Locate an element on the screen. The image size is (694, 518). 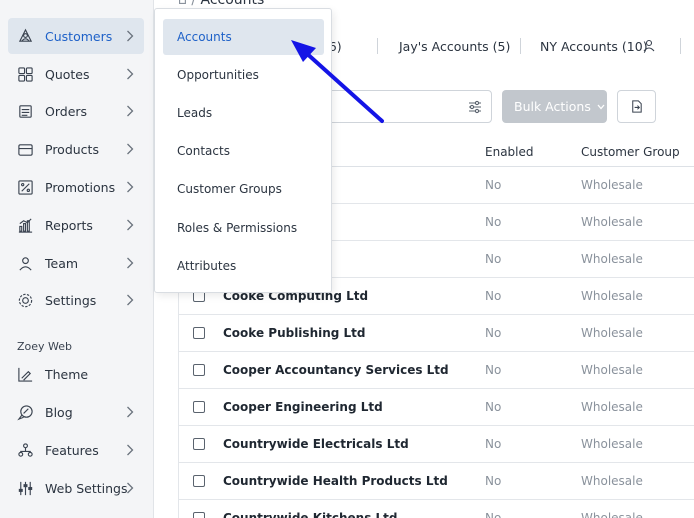
reports-icon is located at coordinates (25, 225).